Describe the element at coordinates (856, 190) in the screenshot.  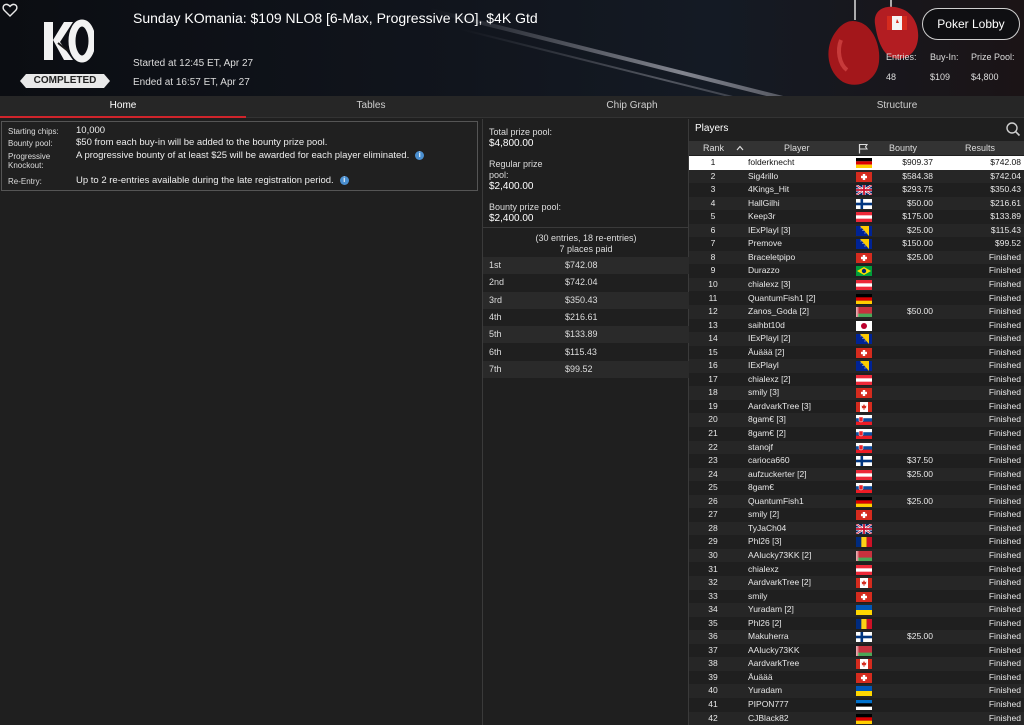
I see `player-row: 3 4Kings_Hit $293.75 $350.43` at that location.